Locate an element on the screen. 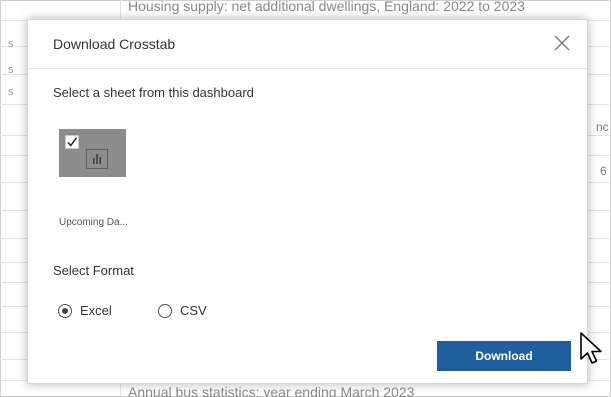 The width and height of the screenshot is (611, 397). background-cell-fragment: nc is located at coordinates (602, 127).